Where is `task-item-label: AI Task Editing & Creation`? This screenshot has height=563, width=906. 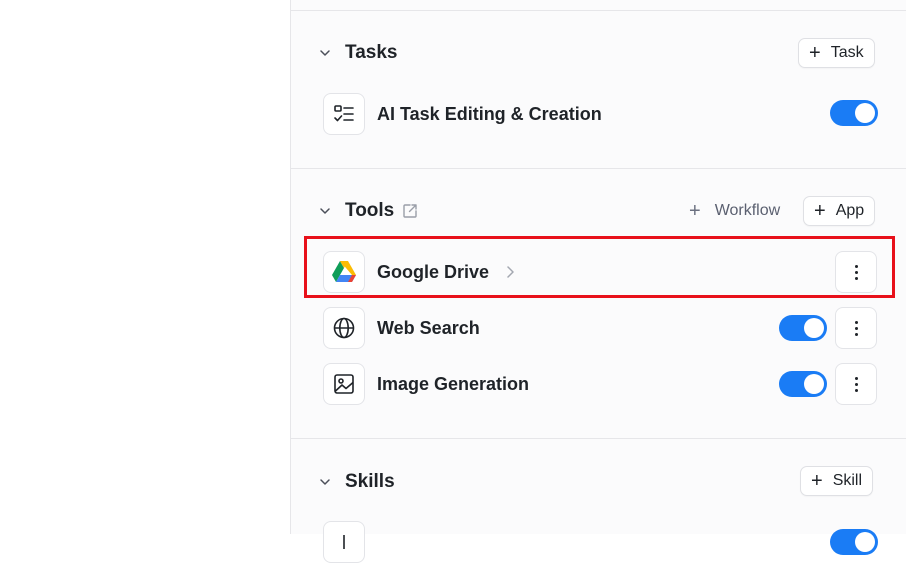 task-item-label: AI Task Editing & Creation is located at coordinates (489, 113).